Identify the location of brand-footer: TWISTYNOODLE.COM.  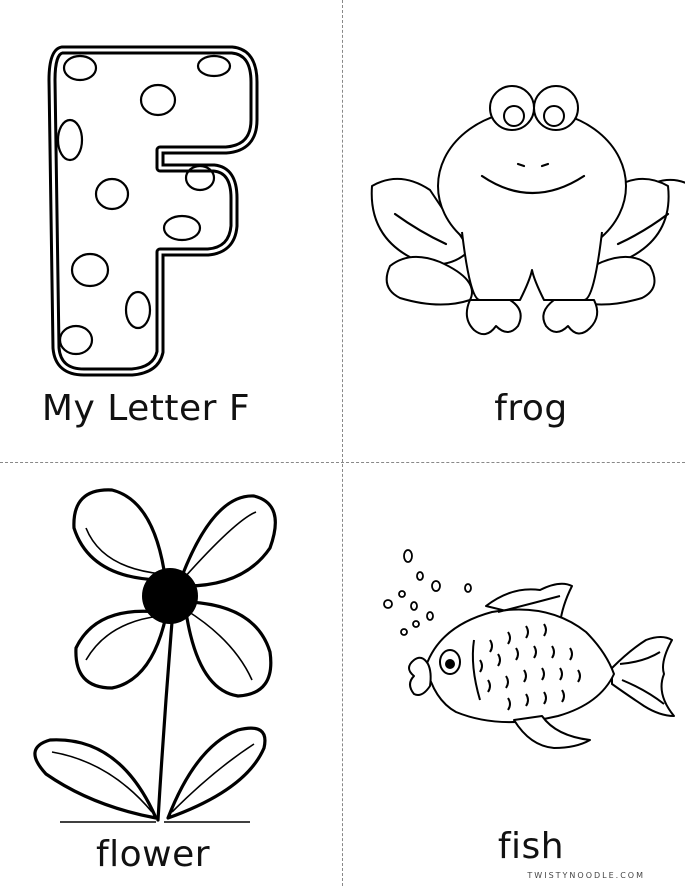
(586, 875).